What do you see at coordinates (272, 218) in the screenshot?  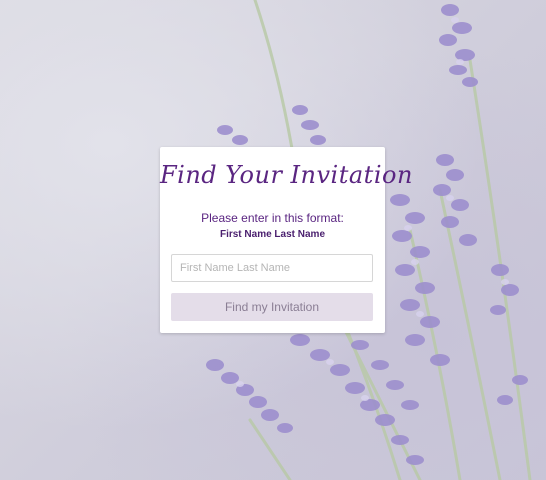 I see `format-instruction: Please enter in this format:` at bounding box center [272, 218].